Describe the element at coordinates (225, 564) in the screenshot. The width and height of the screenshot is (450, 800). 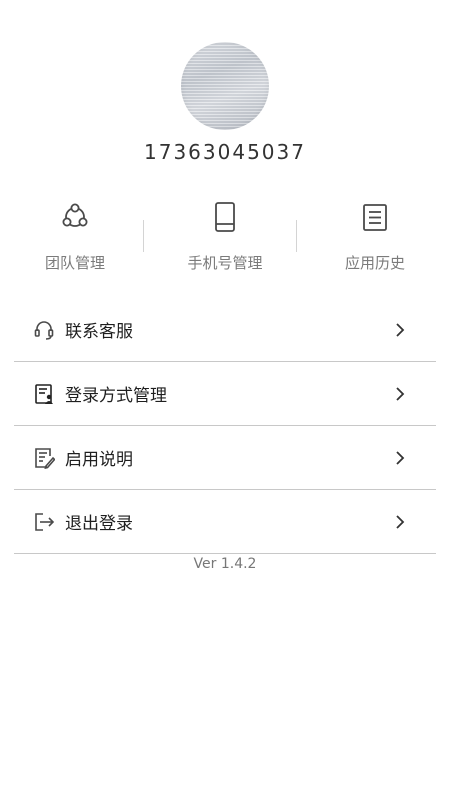
I see `app-version: Ver 1.4.2` at that location.